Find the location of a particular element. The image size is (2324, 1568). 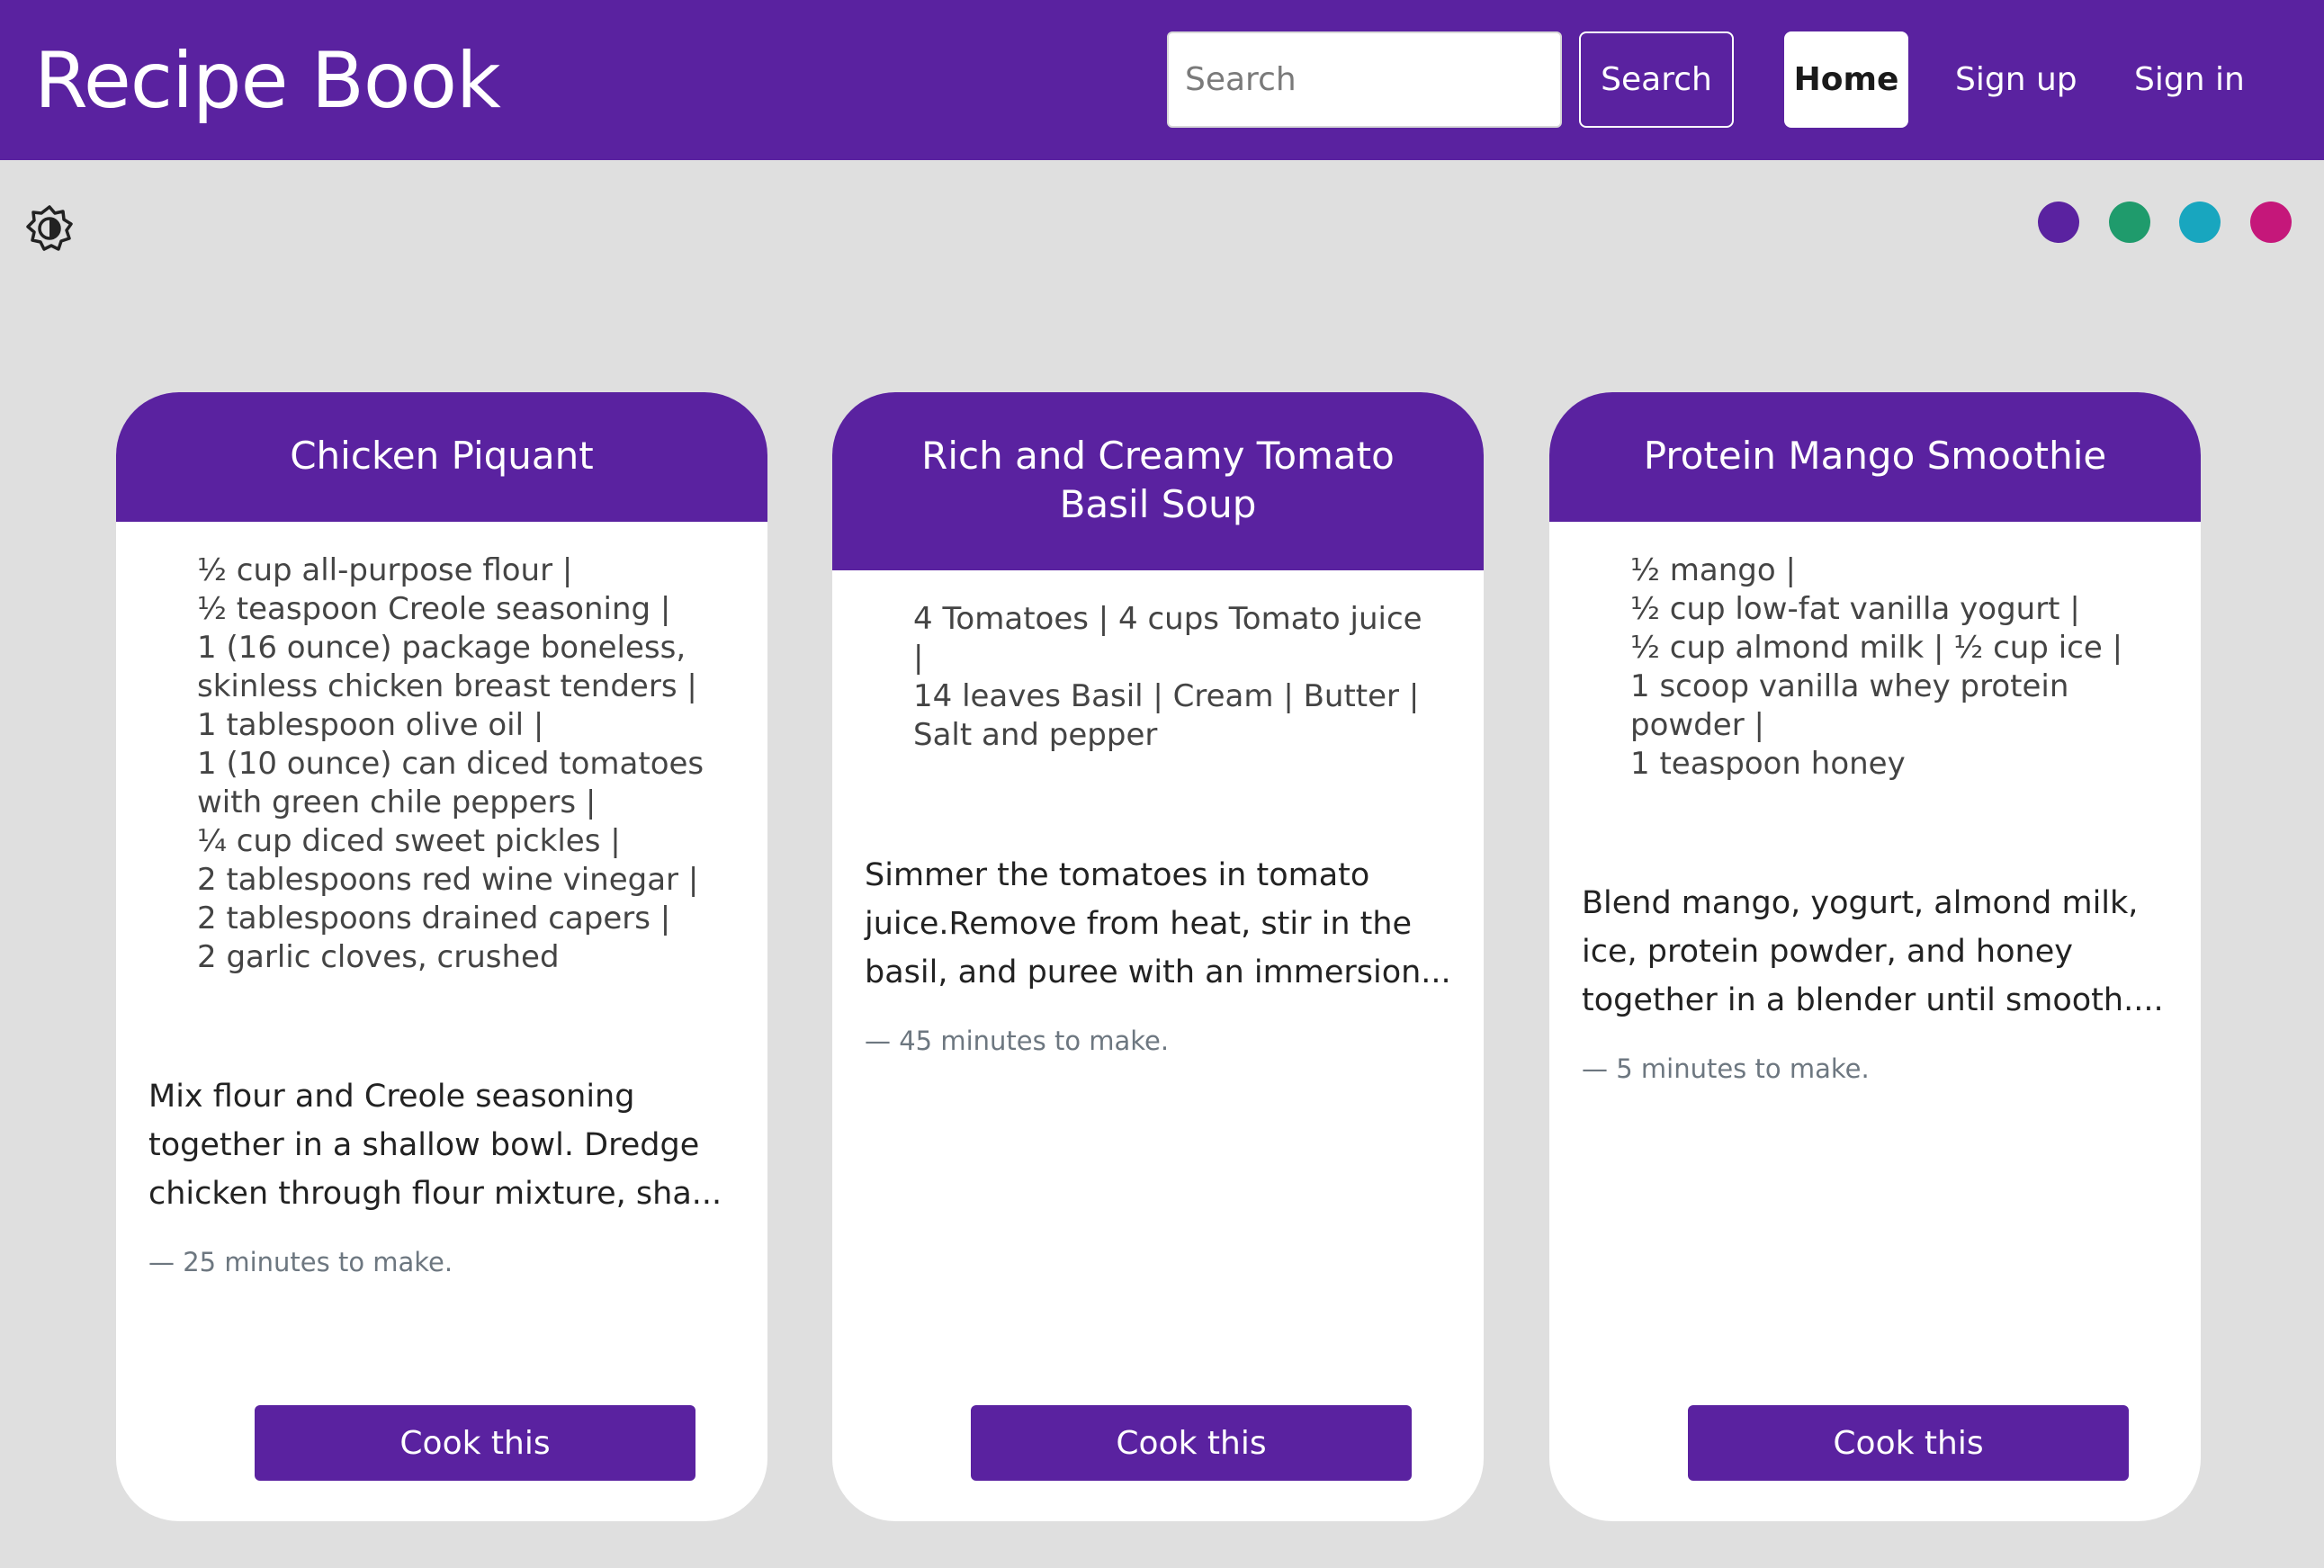

recipe-time: — 45 minutes to make. is located at coordinates (1018, 1041).